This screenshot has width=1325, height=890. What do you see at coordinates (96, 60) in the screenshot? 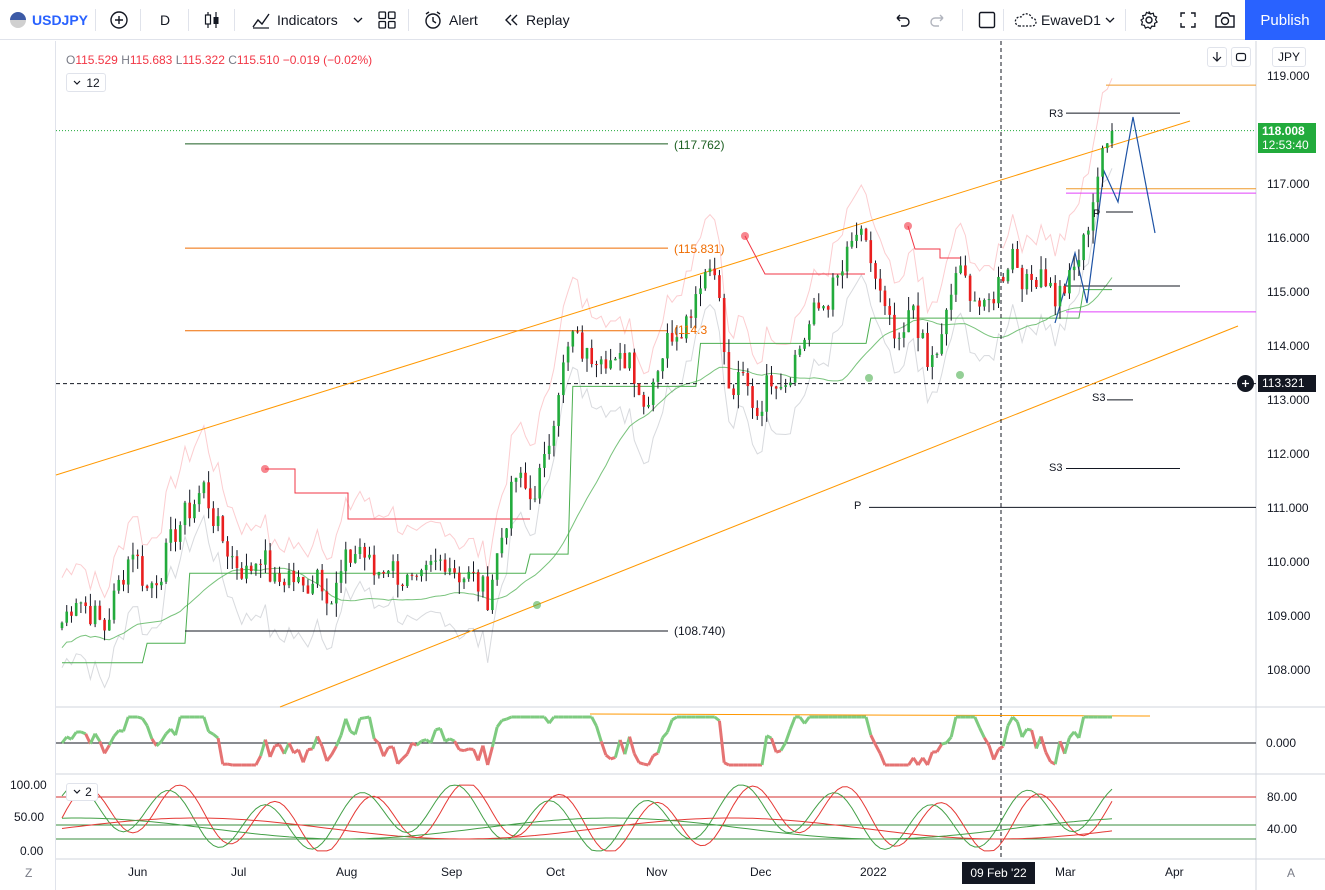
I see `open-value: 115.529` at bounding box center [96, 60].